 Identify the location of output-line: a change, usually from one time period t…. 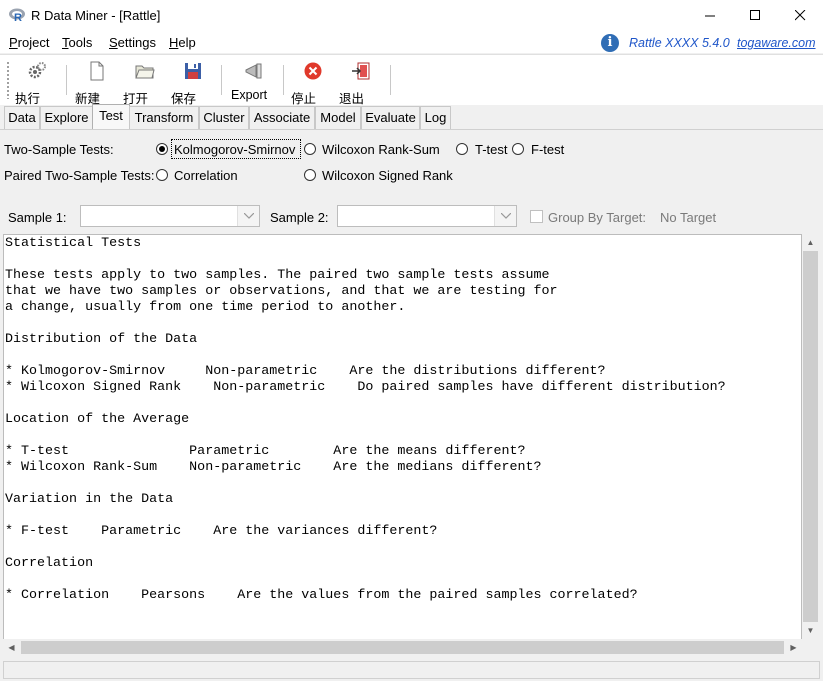
(205, 307).